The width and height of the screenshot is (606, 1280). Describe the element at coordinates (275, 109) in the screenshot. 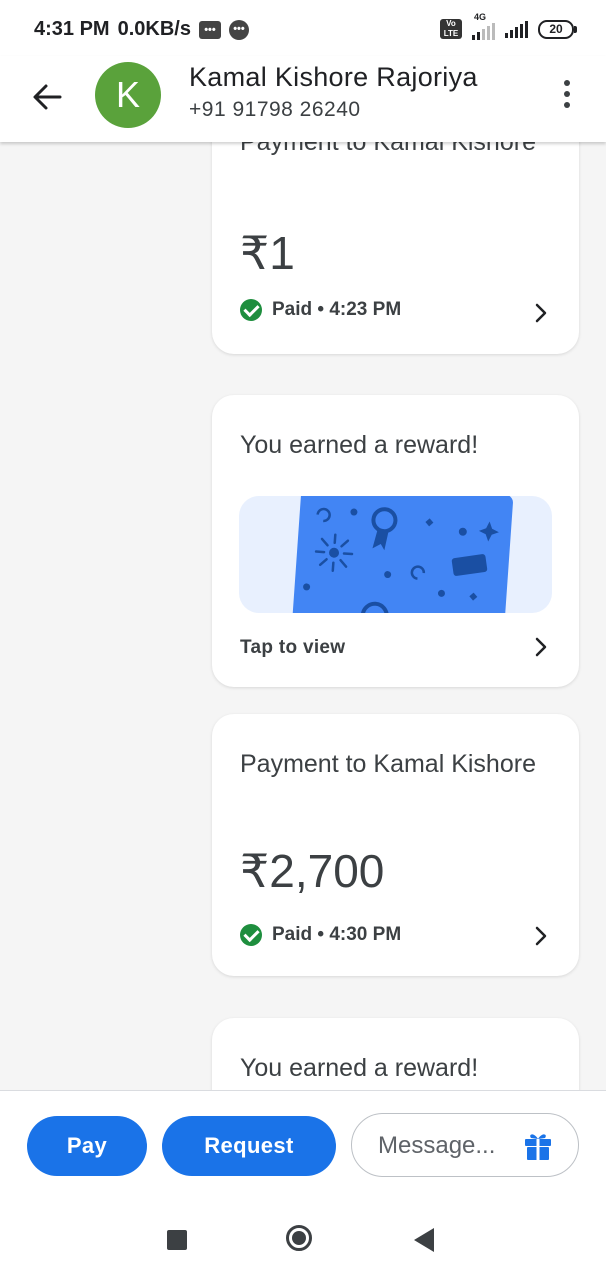

I see `contact-phone: +91 91798 26240` at that location.